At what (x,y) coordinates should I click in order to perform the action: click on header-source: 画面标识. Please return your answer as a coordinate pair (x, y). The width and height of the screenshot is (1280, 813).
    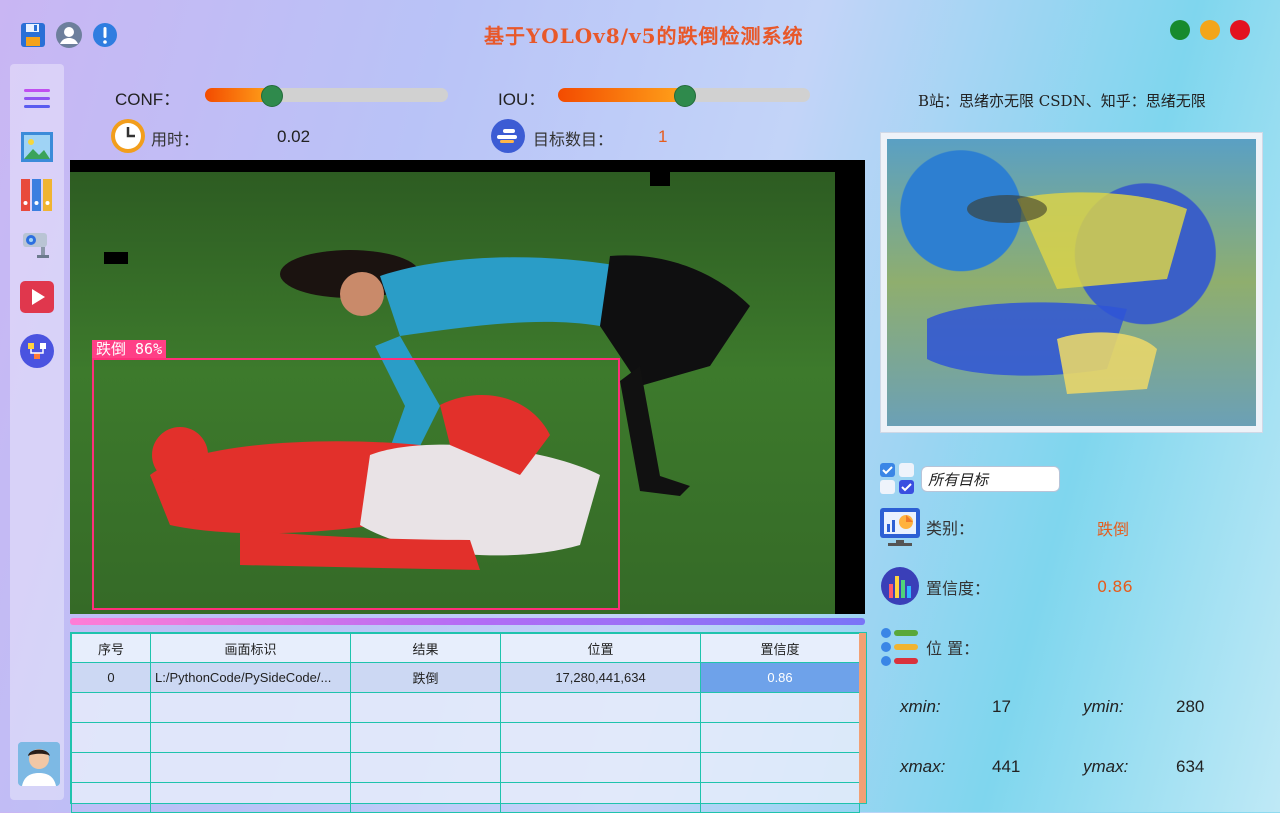
    Looking at the image, I should click on (250, 648).